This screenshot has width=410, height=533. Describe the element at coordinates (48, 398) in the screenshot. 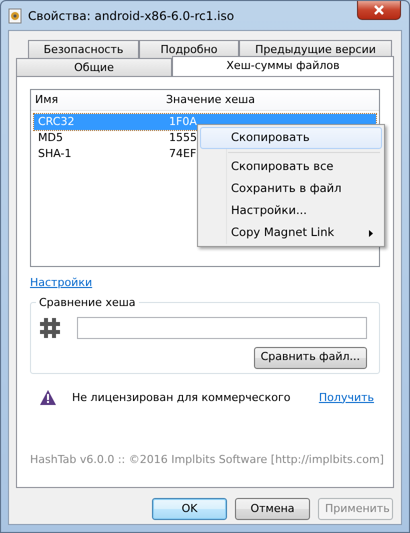

I see `warning-icon` at that location.